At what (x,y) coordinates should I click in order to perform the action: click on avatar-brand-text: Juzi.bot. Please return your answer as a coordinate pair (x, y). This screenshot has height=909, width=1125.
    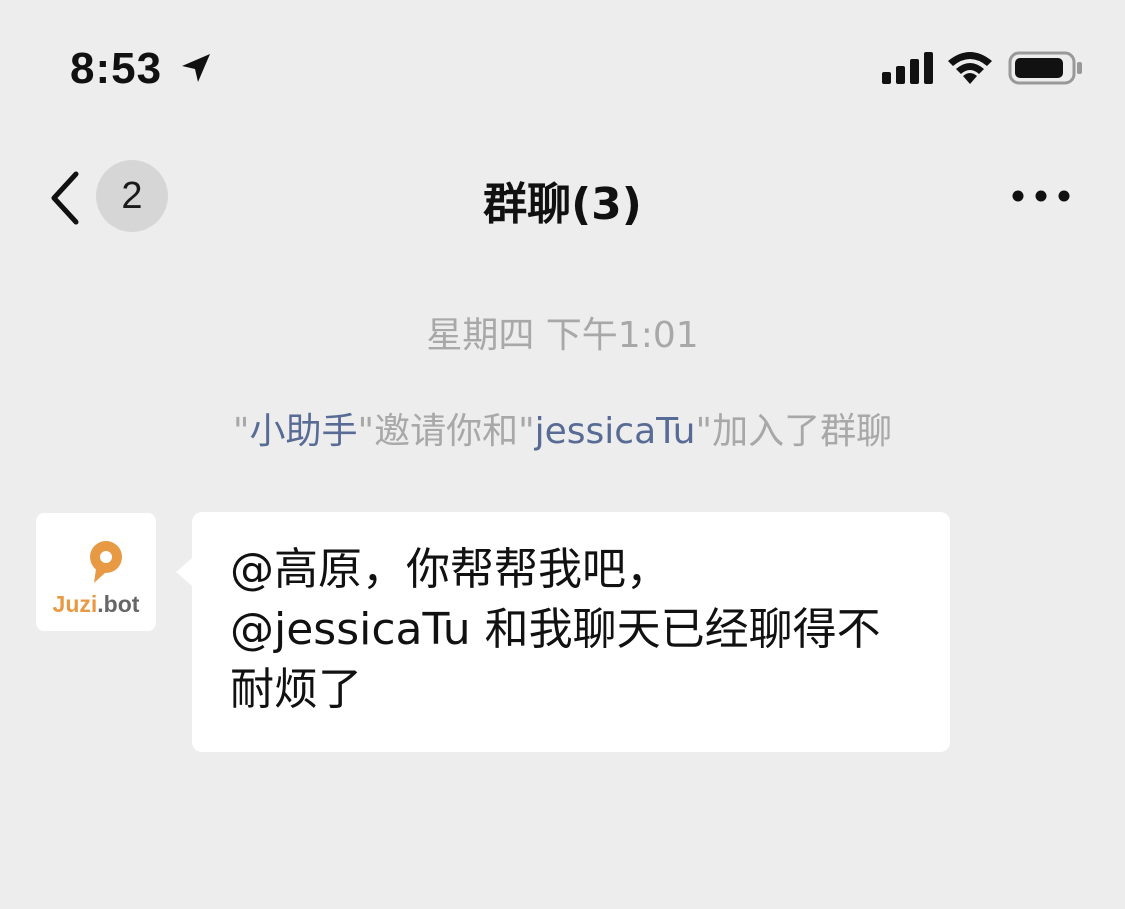
    Looking at the image, I should click on (96, 604).